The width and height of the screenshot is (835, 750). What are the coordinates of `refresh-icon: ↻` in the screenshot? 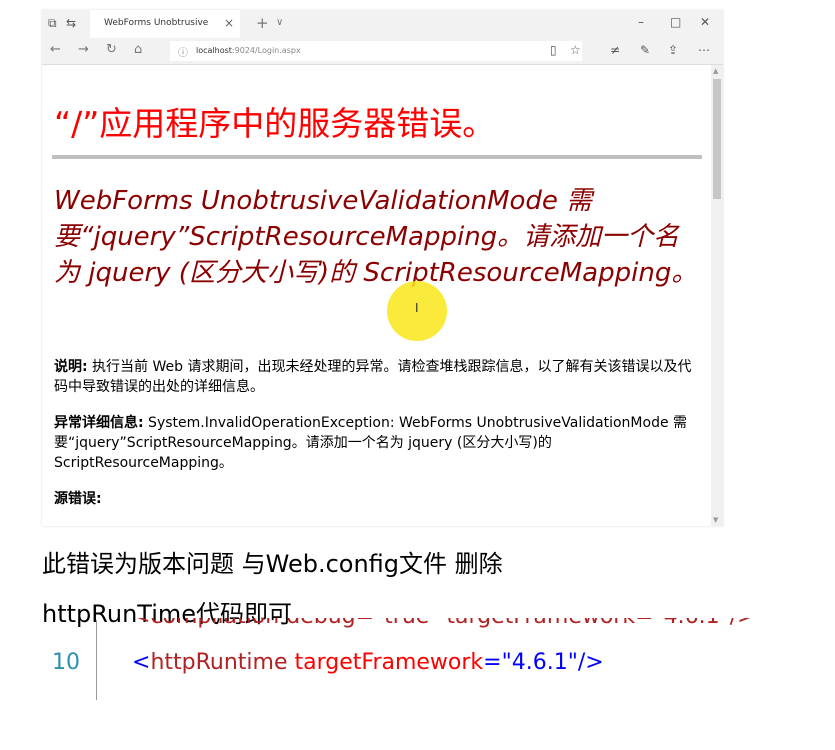 It's located at (111, 49).